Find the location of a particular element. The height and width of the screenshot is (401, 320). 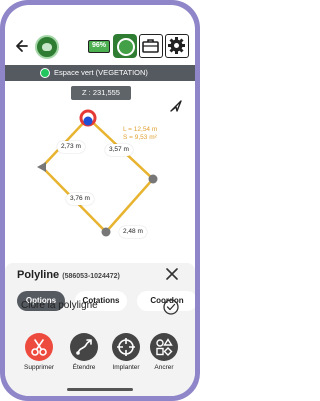

back-arrow-icon is located at coordinates (22, 46).